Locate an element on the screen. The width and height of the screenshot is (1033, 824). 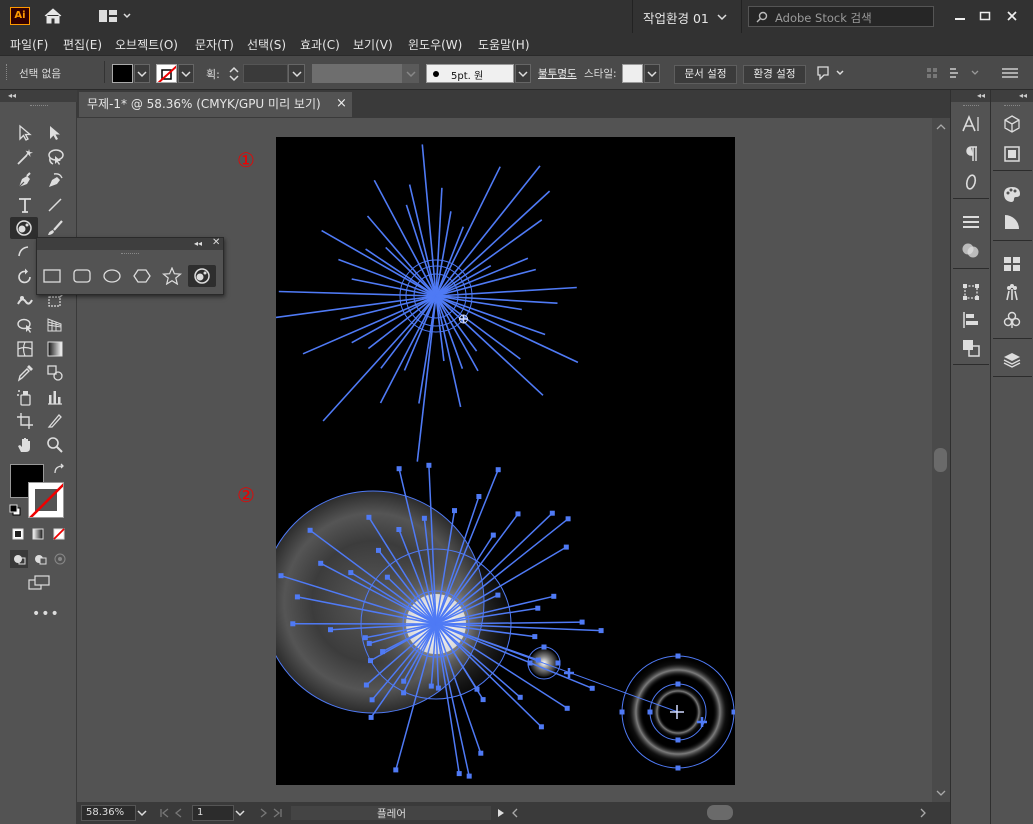
document-setup-button: 문서 설정 is located at coordinates (705, 74).